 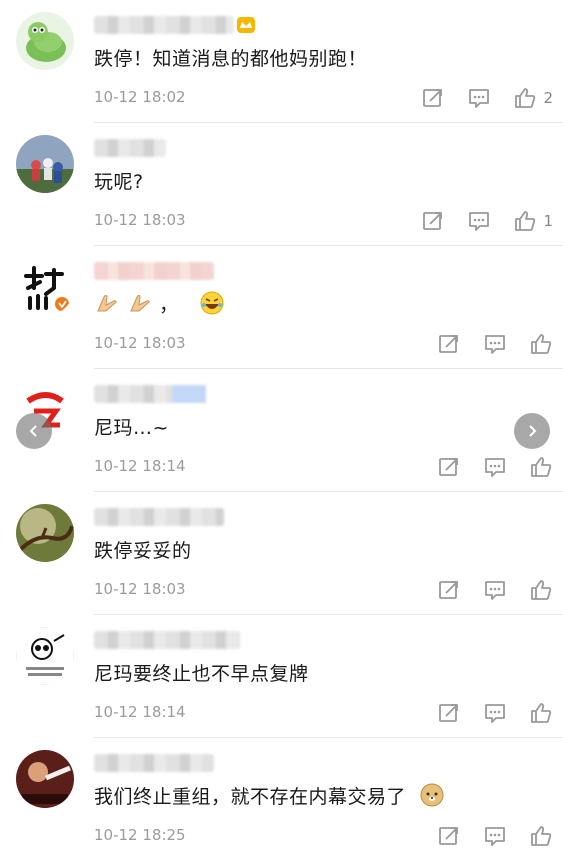 I want to click on comment-item: 尼玛要终止也不早点复牌 10-12 18:14, so click(x=281, y=676).